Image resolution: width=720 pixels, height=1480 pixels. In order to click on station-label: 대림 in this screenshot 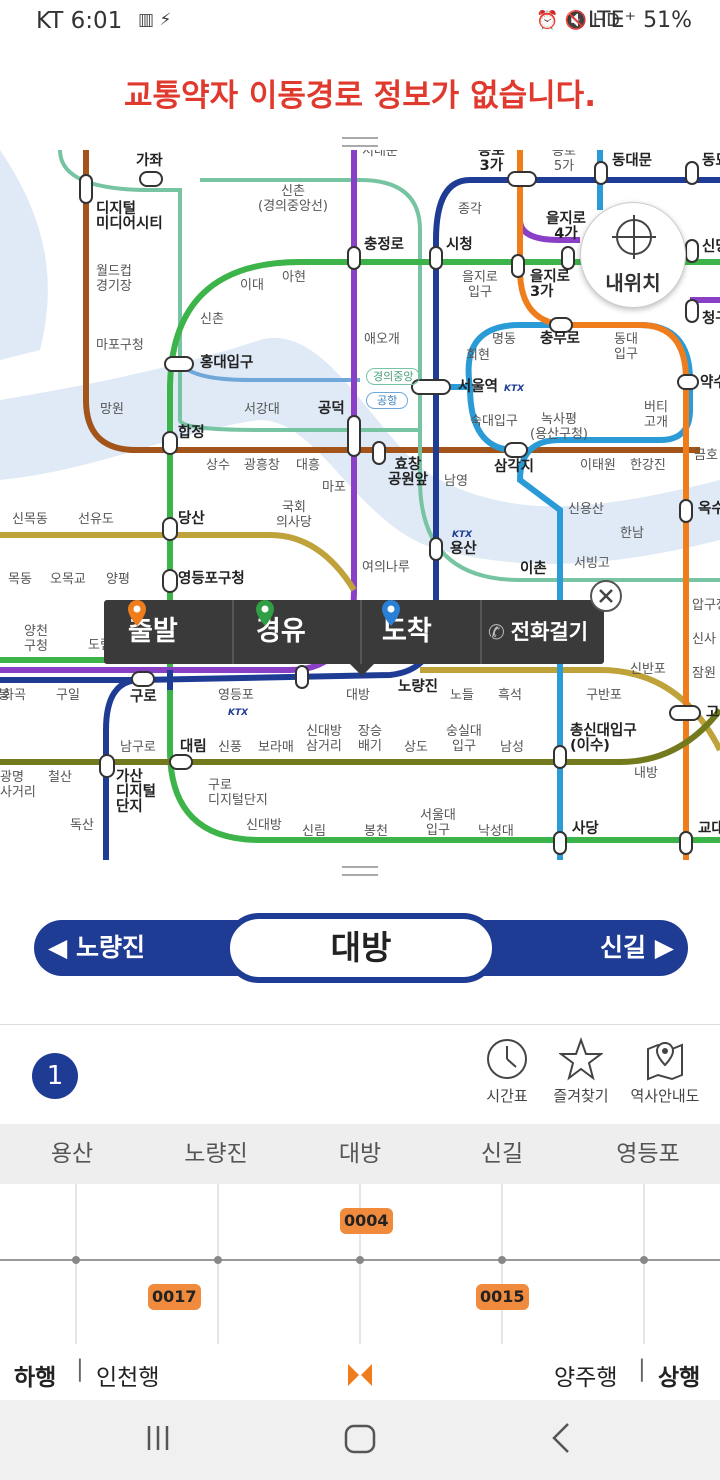, I will do `click(193, 747)`.